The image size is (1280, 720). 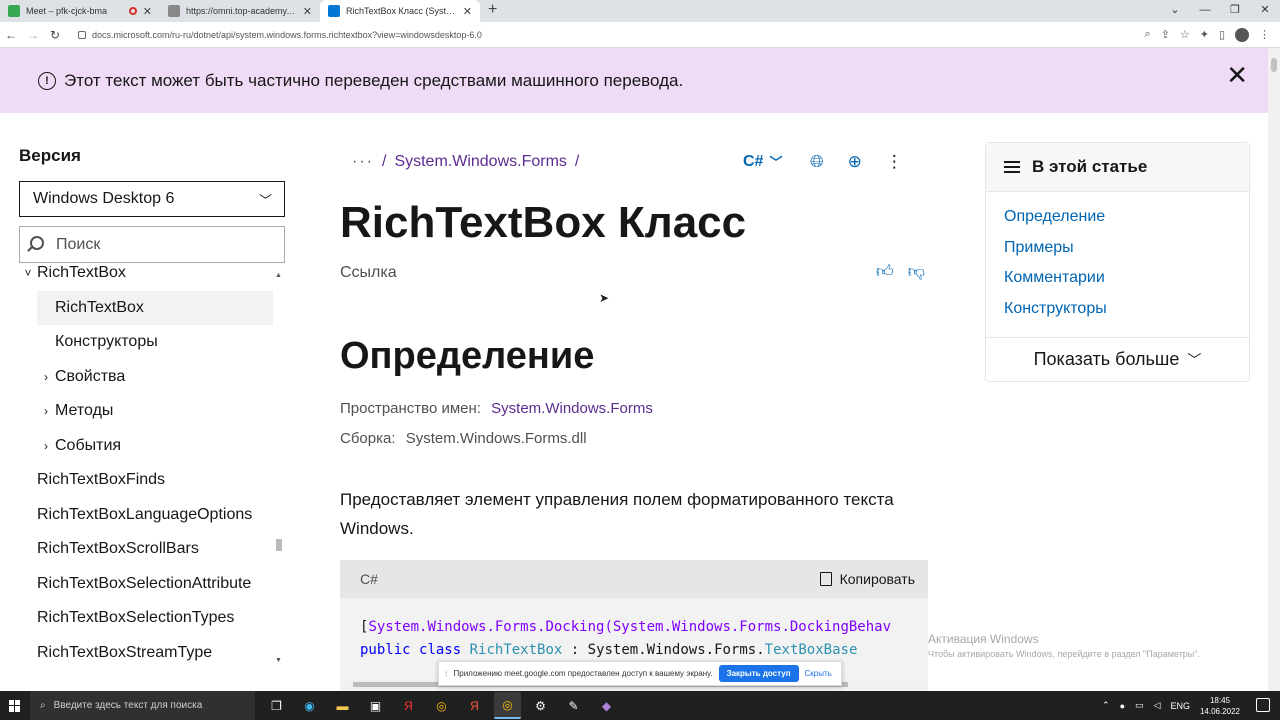 I want to click on article-link: Примеры, so click(x=1126, y=254).